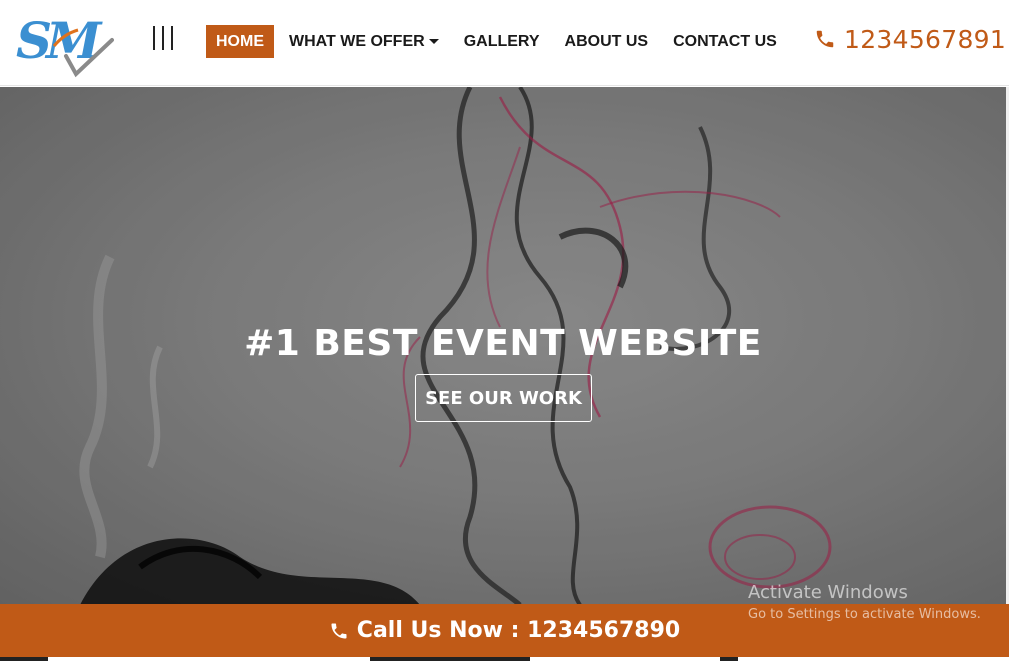 The width and height of the screenshot is (1009, 661). Describe the element at coordinates (607, 42) in the screenshot. I see `nav-about-us: ABOUT US` at that location.